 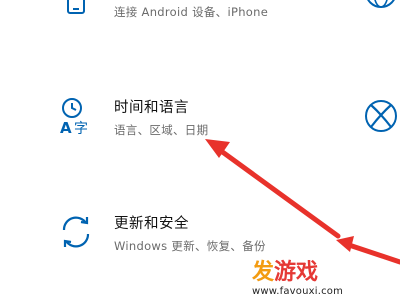 I want to click on update-sync-icon, so click(x=76, y=232).